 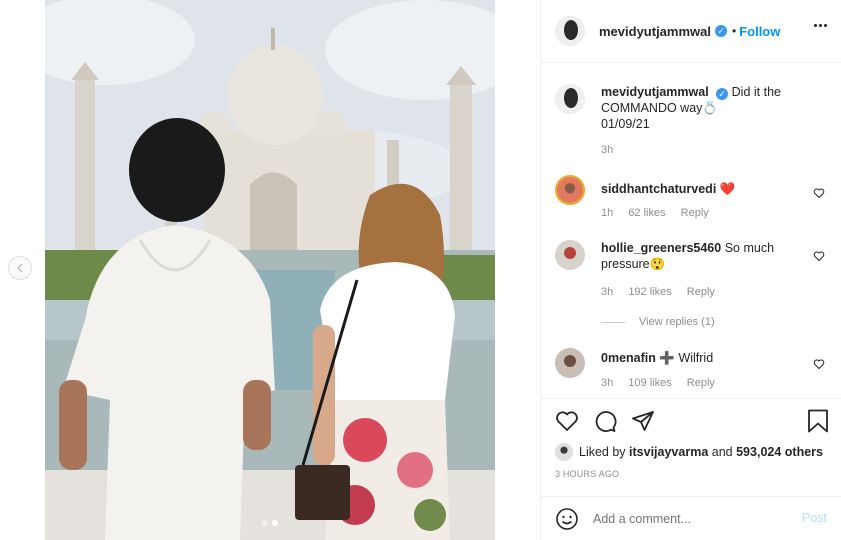 I want to click on comment-text: Wilfrid, so click(x=696, y=358).